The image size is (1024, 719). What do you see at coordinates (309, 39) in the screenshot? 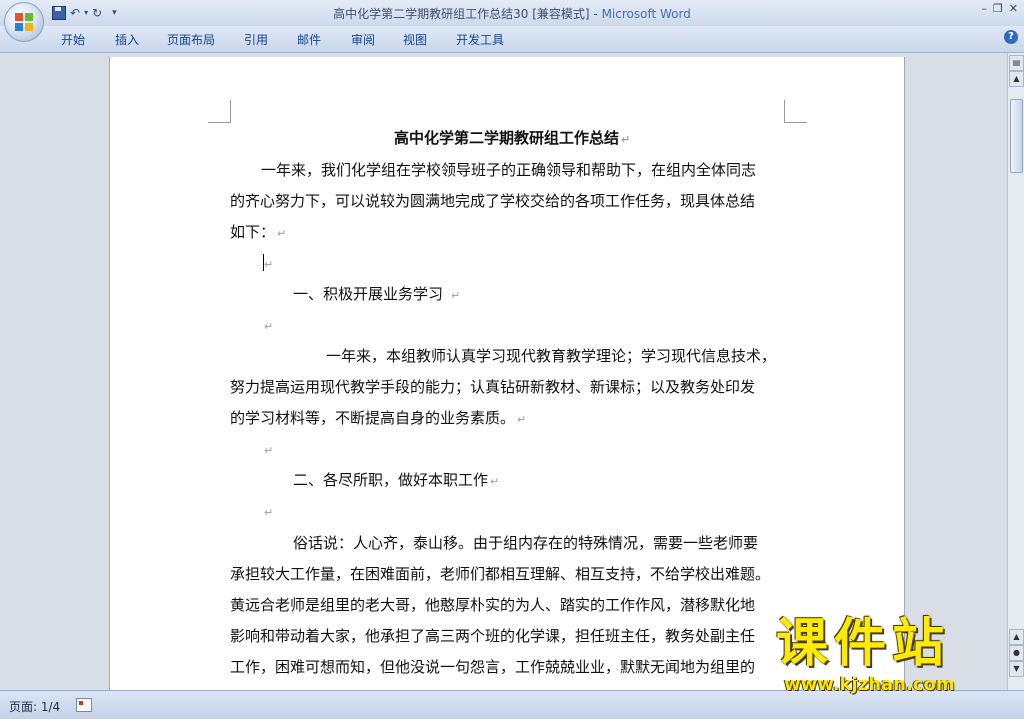
I see `tab-mailings: 邮件` at bounding box center [309, 39].